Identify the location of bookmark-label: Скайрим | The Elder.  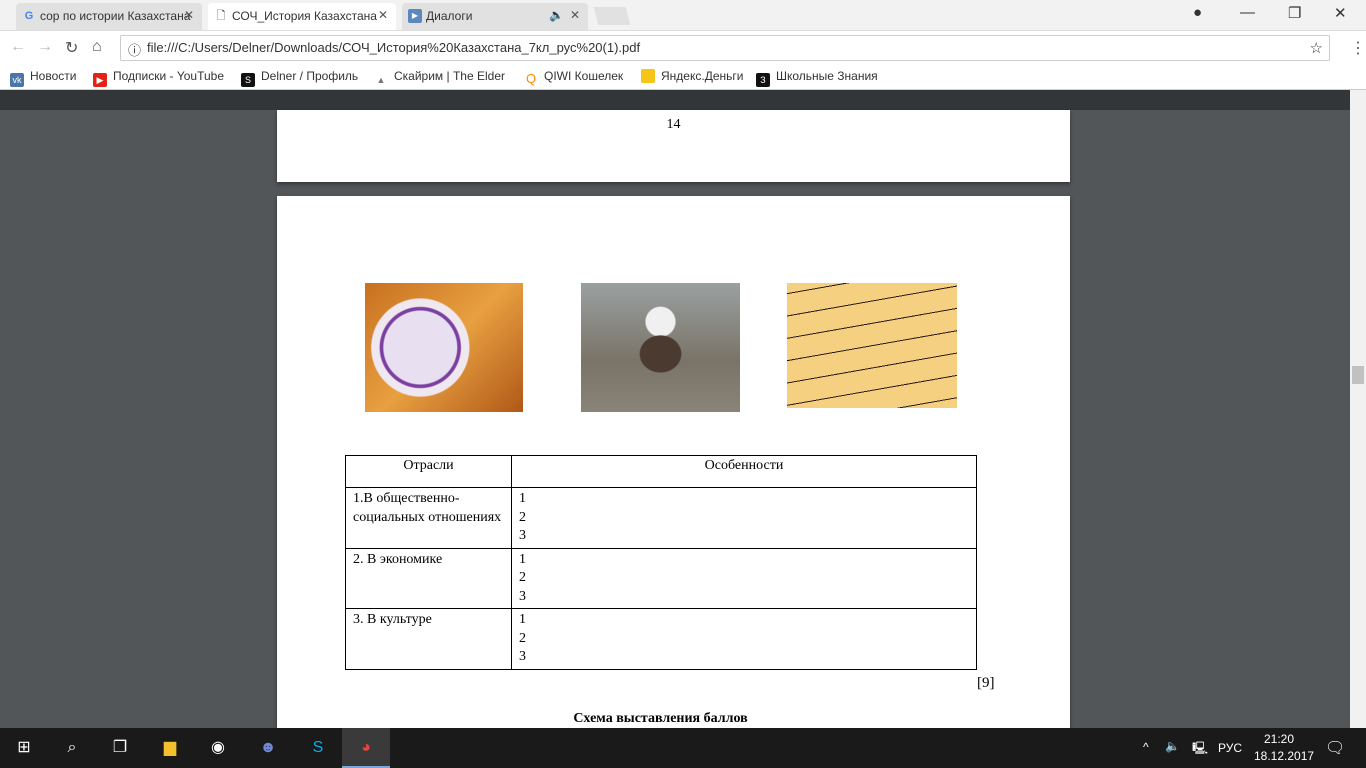
(449, 76).